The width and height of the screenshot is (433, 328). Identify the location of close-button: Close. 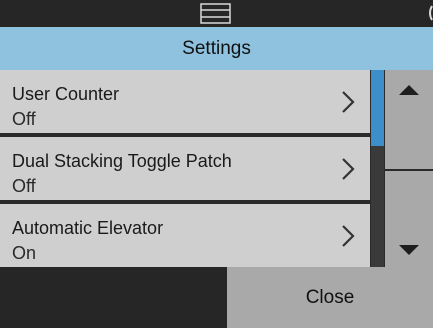
(330, 297).